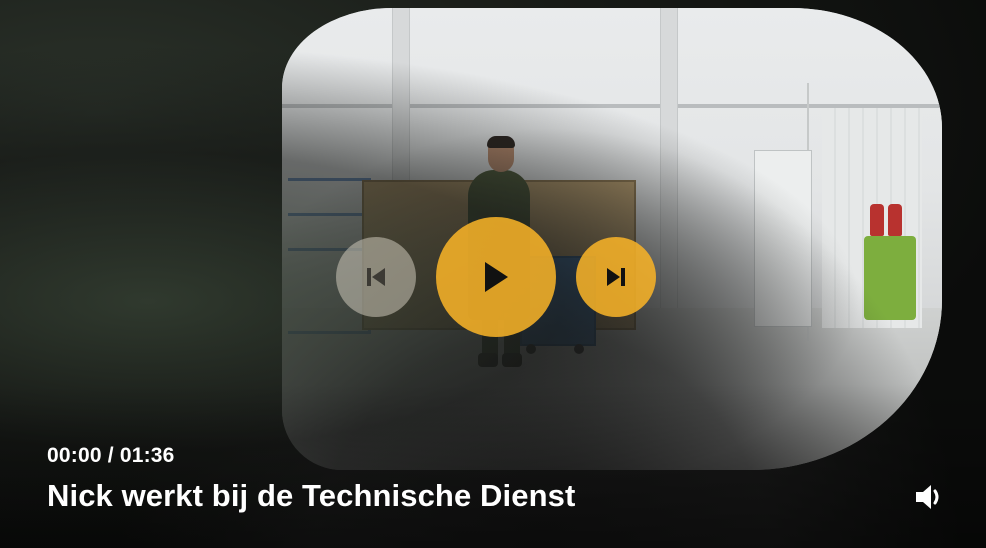 The width and height of the screenshot is (986, 548). I want to click on video-title: Nick werkt bij de Technische Dienst, so click(311, 495).